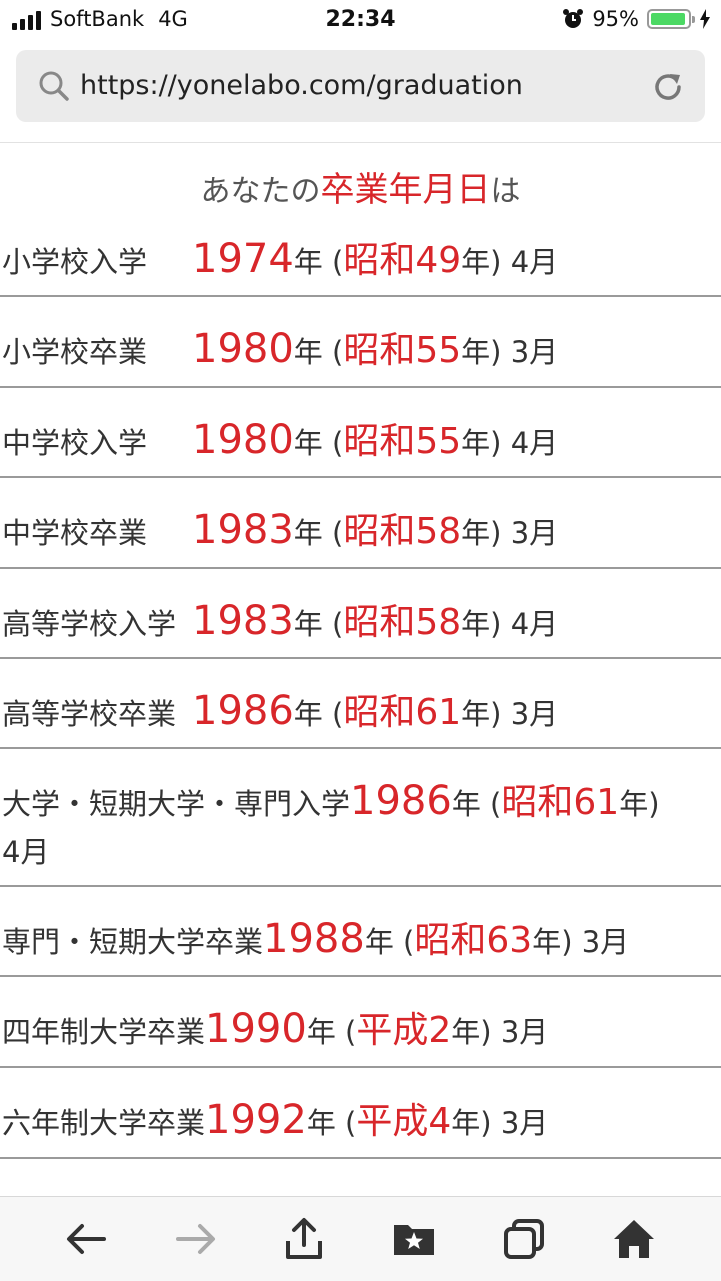 Image resolution: width=721 pixels, height=1281 pixels. Describe the element at coordinates (75, 533) in the screenshot. I see `row-label: 中学校卒業` at that location.